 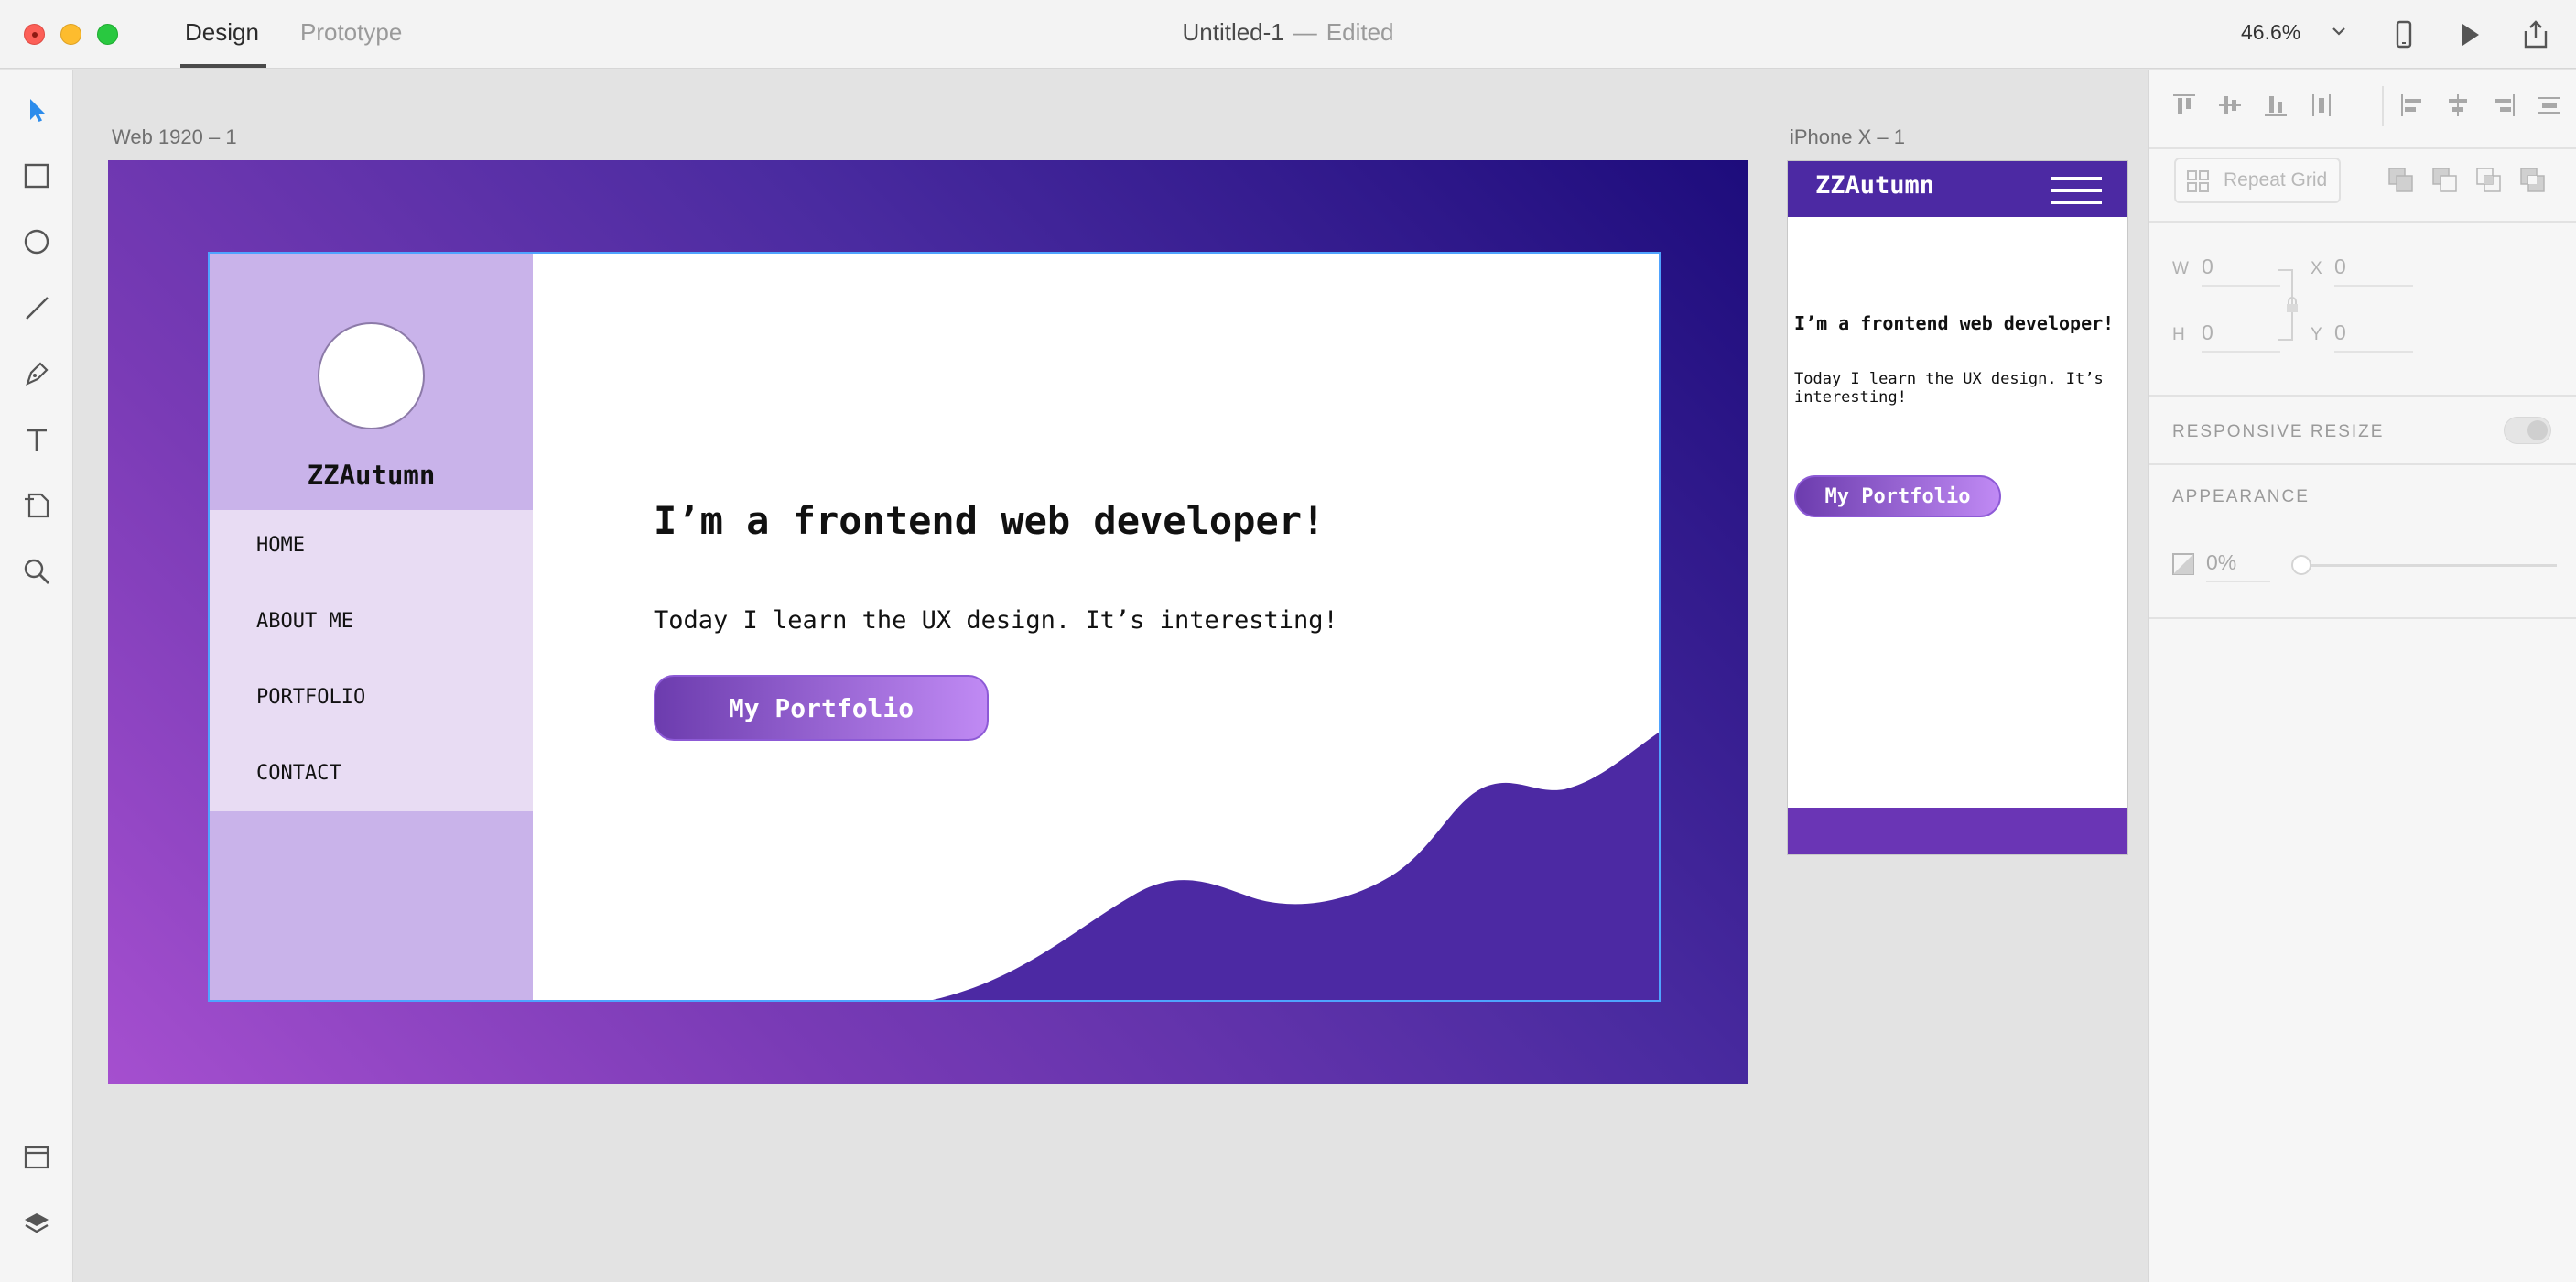 What do you see at coordinates (2402, 180) in the screenshot?
I see `boolean-add-icon` at bounding box center [2402, 180].